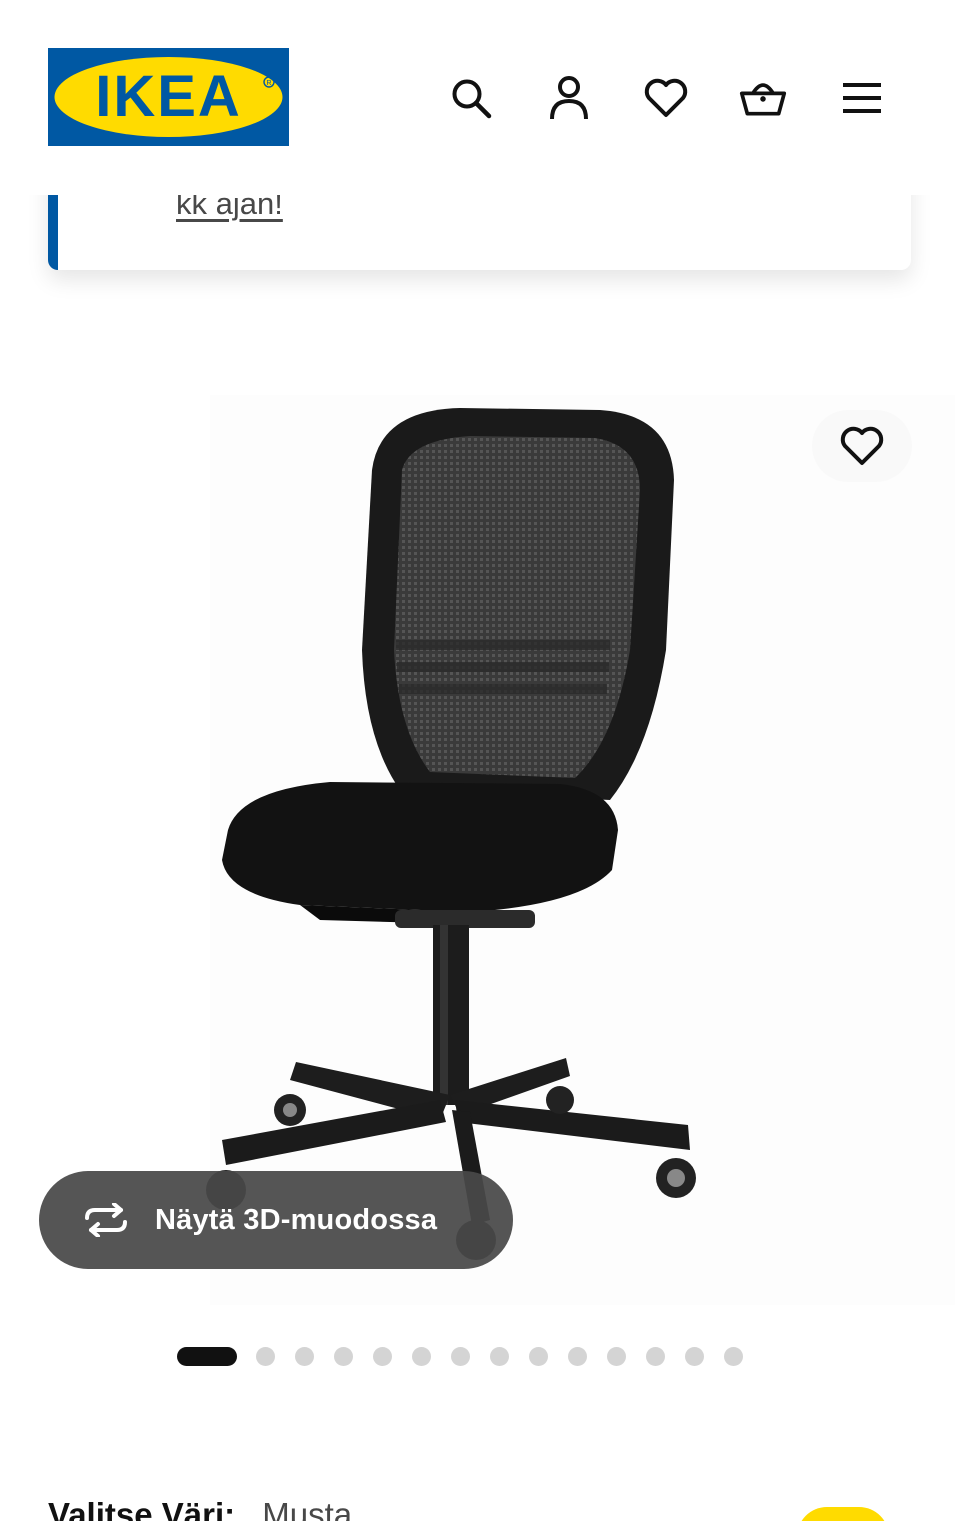 This screenshot has height=1521, width=960. I want to click on ikea-logo: IKEA R, so click(168, 97).